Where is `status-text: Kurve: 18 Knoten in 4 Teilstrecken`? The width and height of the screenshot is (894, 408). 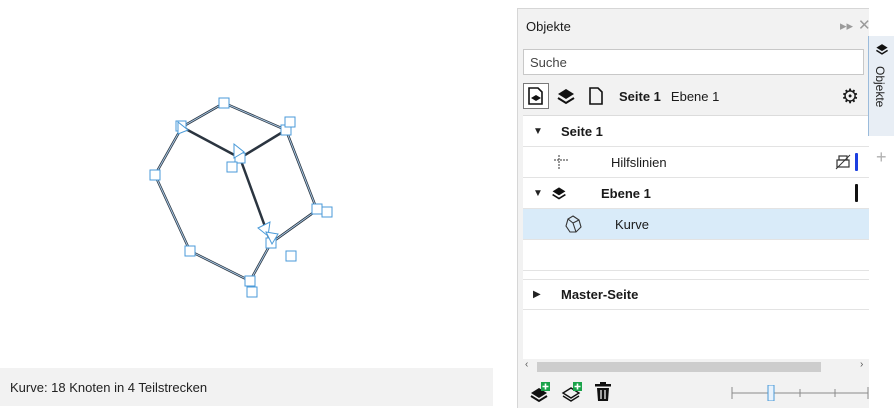 status-text: Kurve: 18 Knoten in 4 Teilstrecken is located at coordinates (109, 387).